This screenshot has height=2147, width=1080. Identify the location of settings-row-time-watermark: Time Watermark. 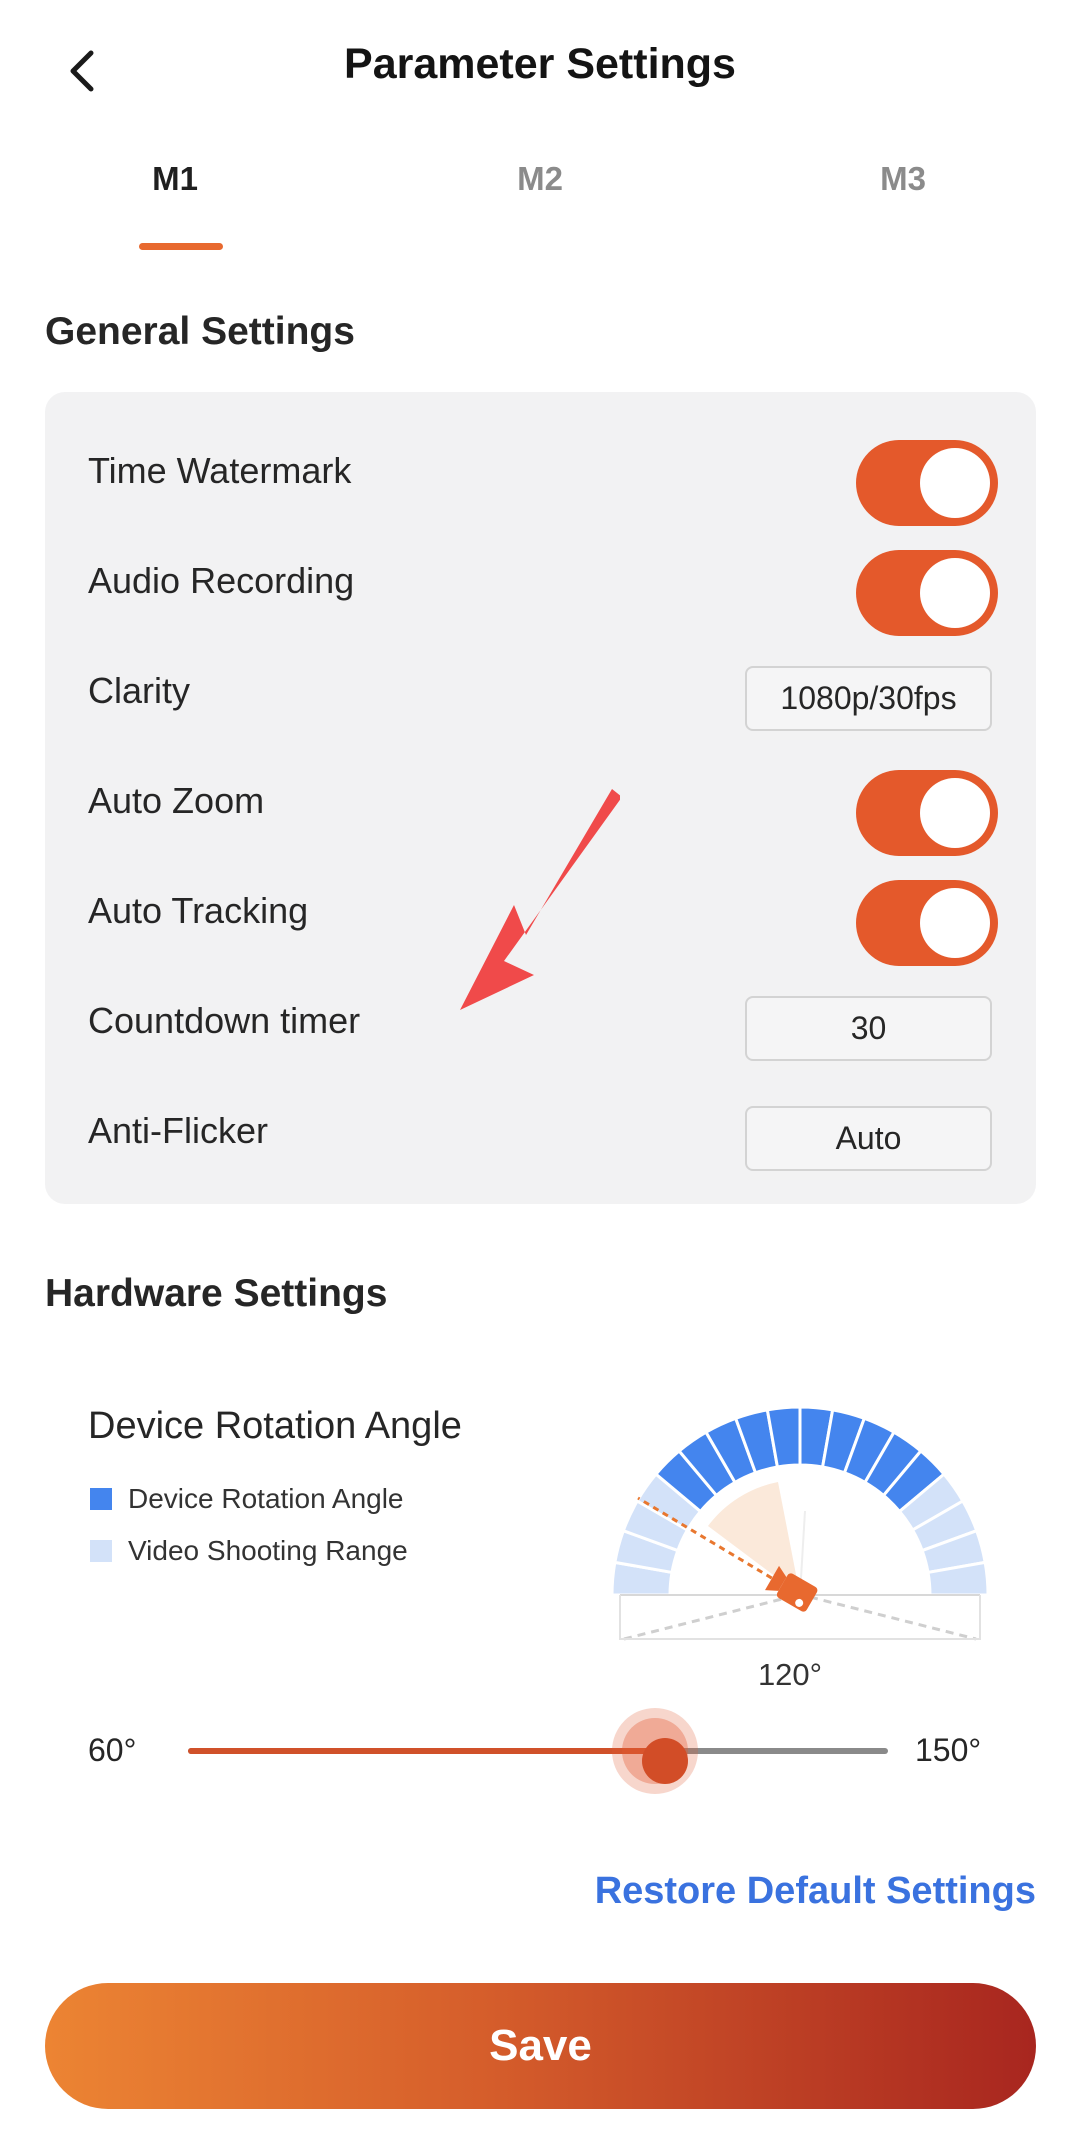
(540, 471).